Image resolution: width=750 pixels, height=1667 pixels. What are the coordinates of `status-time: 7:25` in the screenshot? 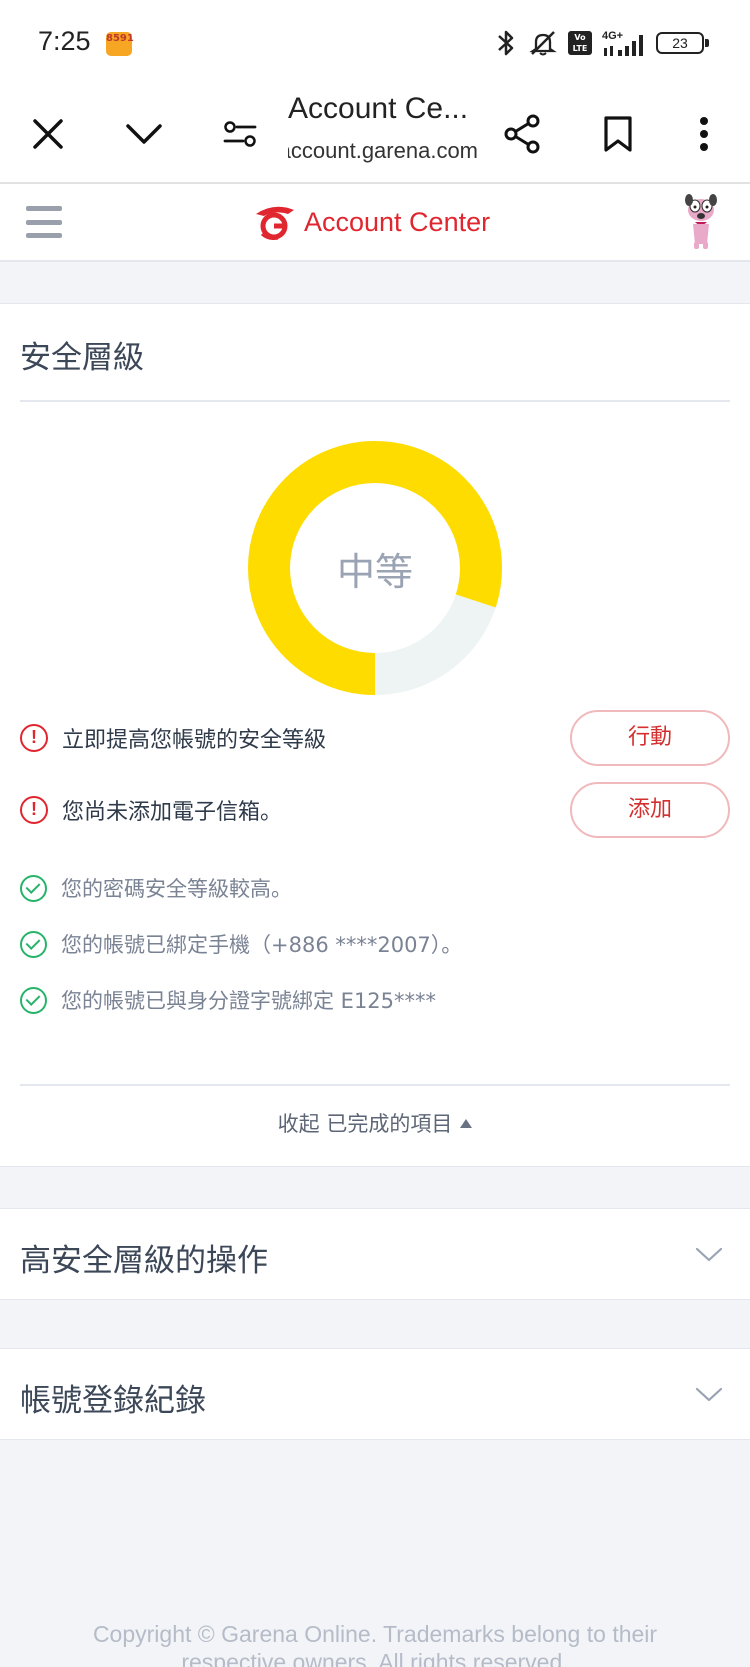 It's located at (64, 41).